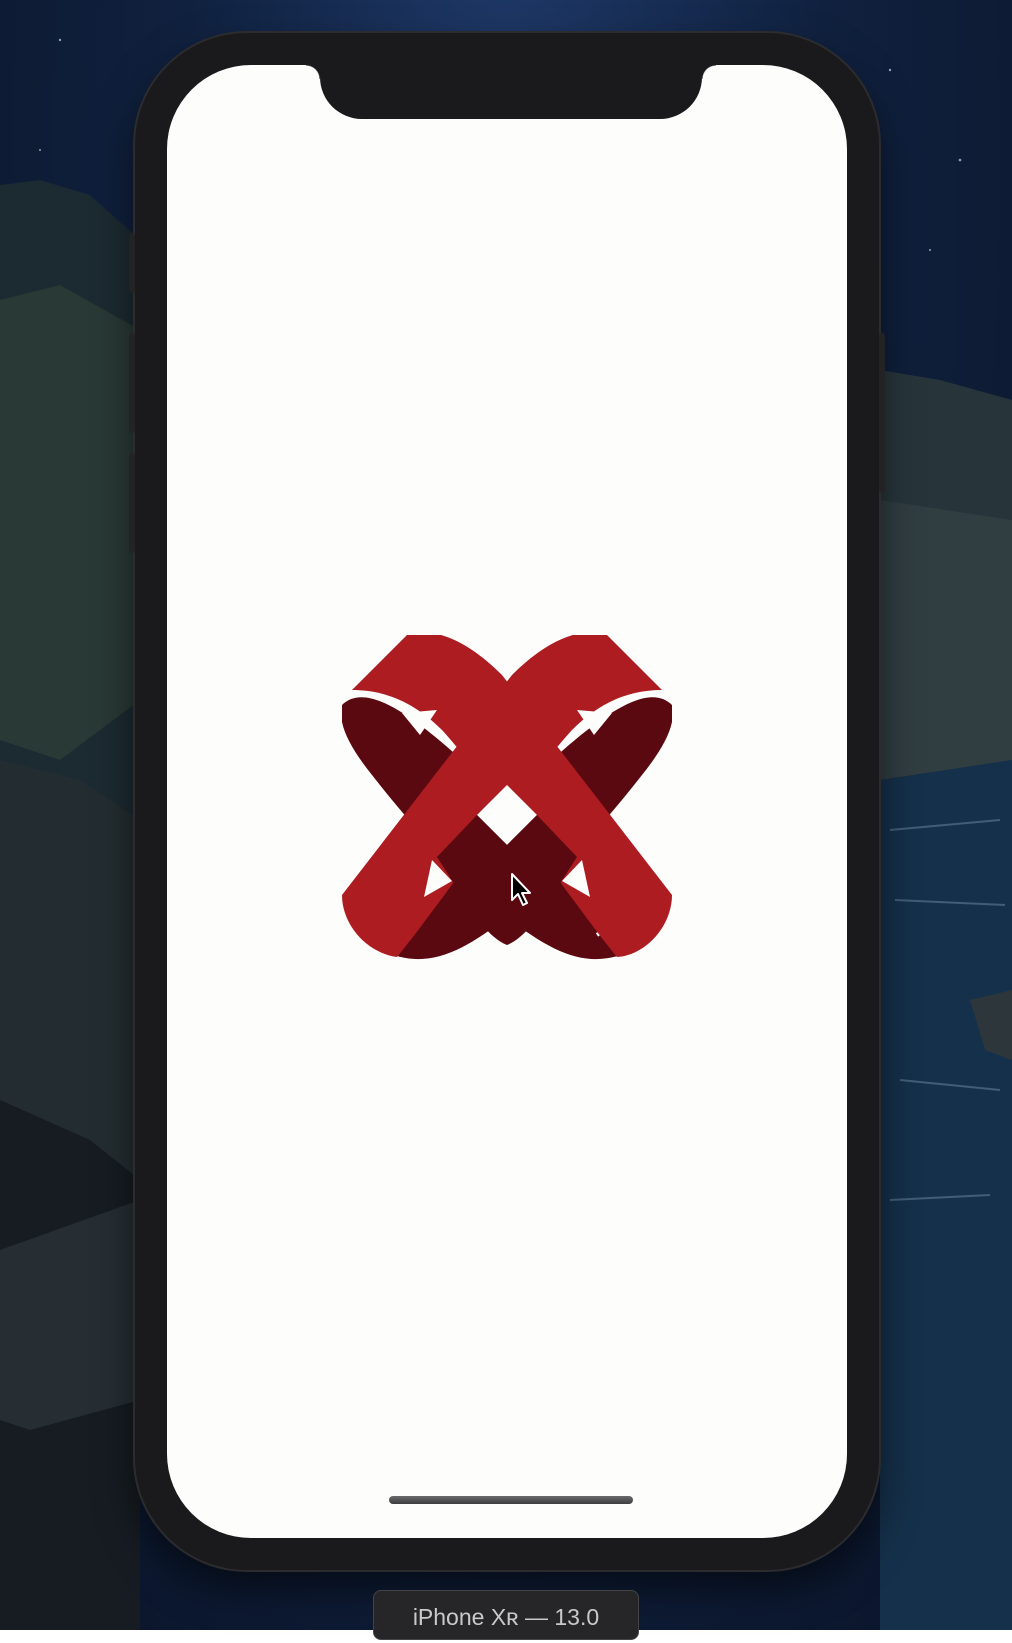 This screenshot has height=1643, width=1012. I want to click on simulator-device-label: iPhone Xʀ — 13.0, so click(506, 1615).